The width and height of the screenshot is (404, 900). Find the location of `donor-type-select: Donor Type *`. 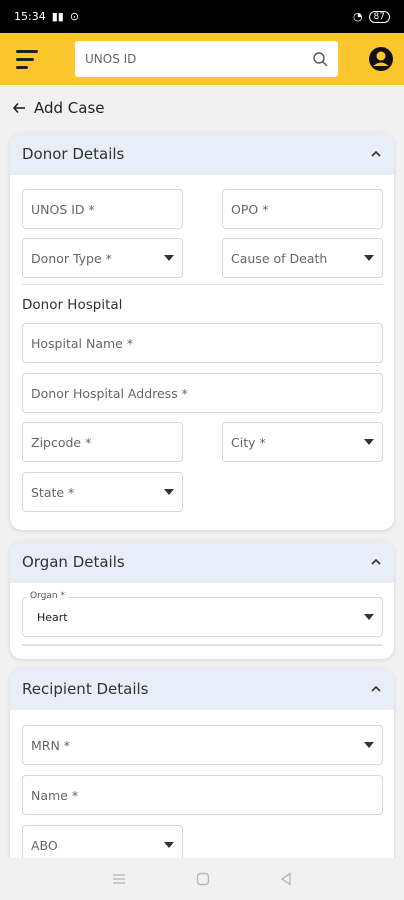

donor-type-select: Donor Type * is located at coordinates (102, 258).